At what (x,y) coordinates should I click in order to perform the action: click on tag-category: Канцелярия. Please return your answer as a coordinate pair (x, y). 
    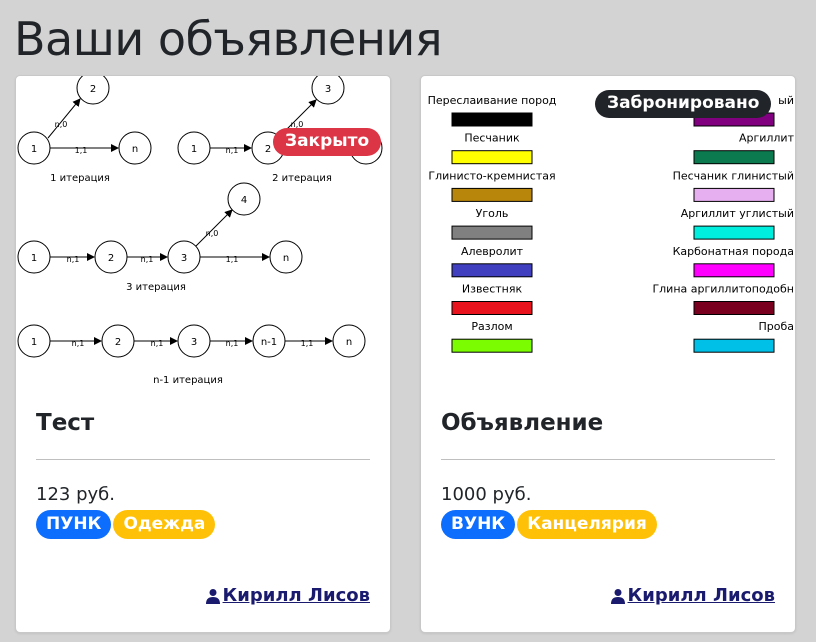
    Looking at the image, I should click on (587, 525).